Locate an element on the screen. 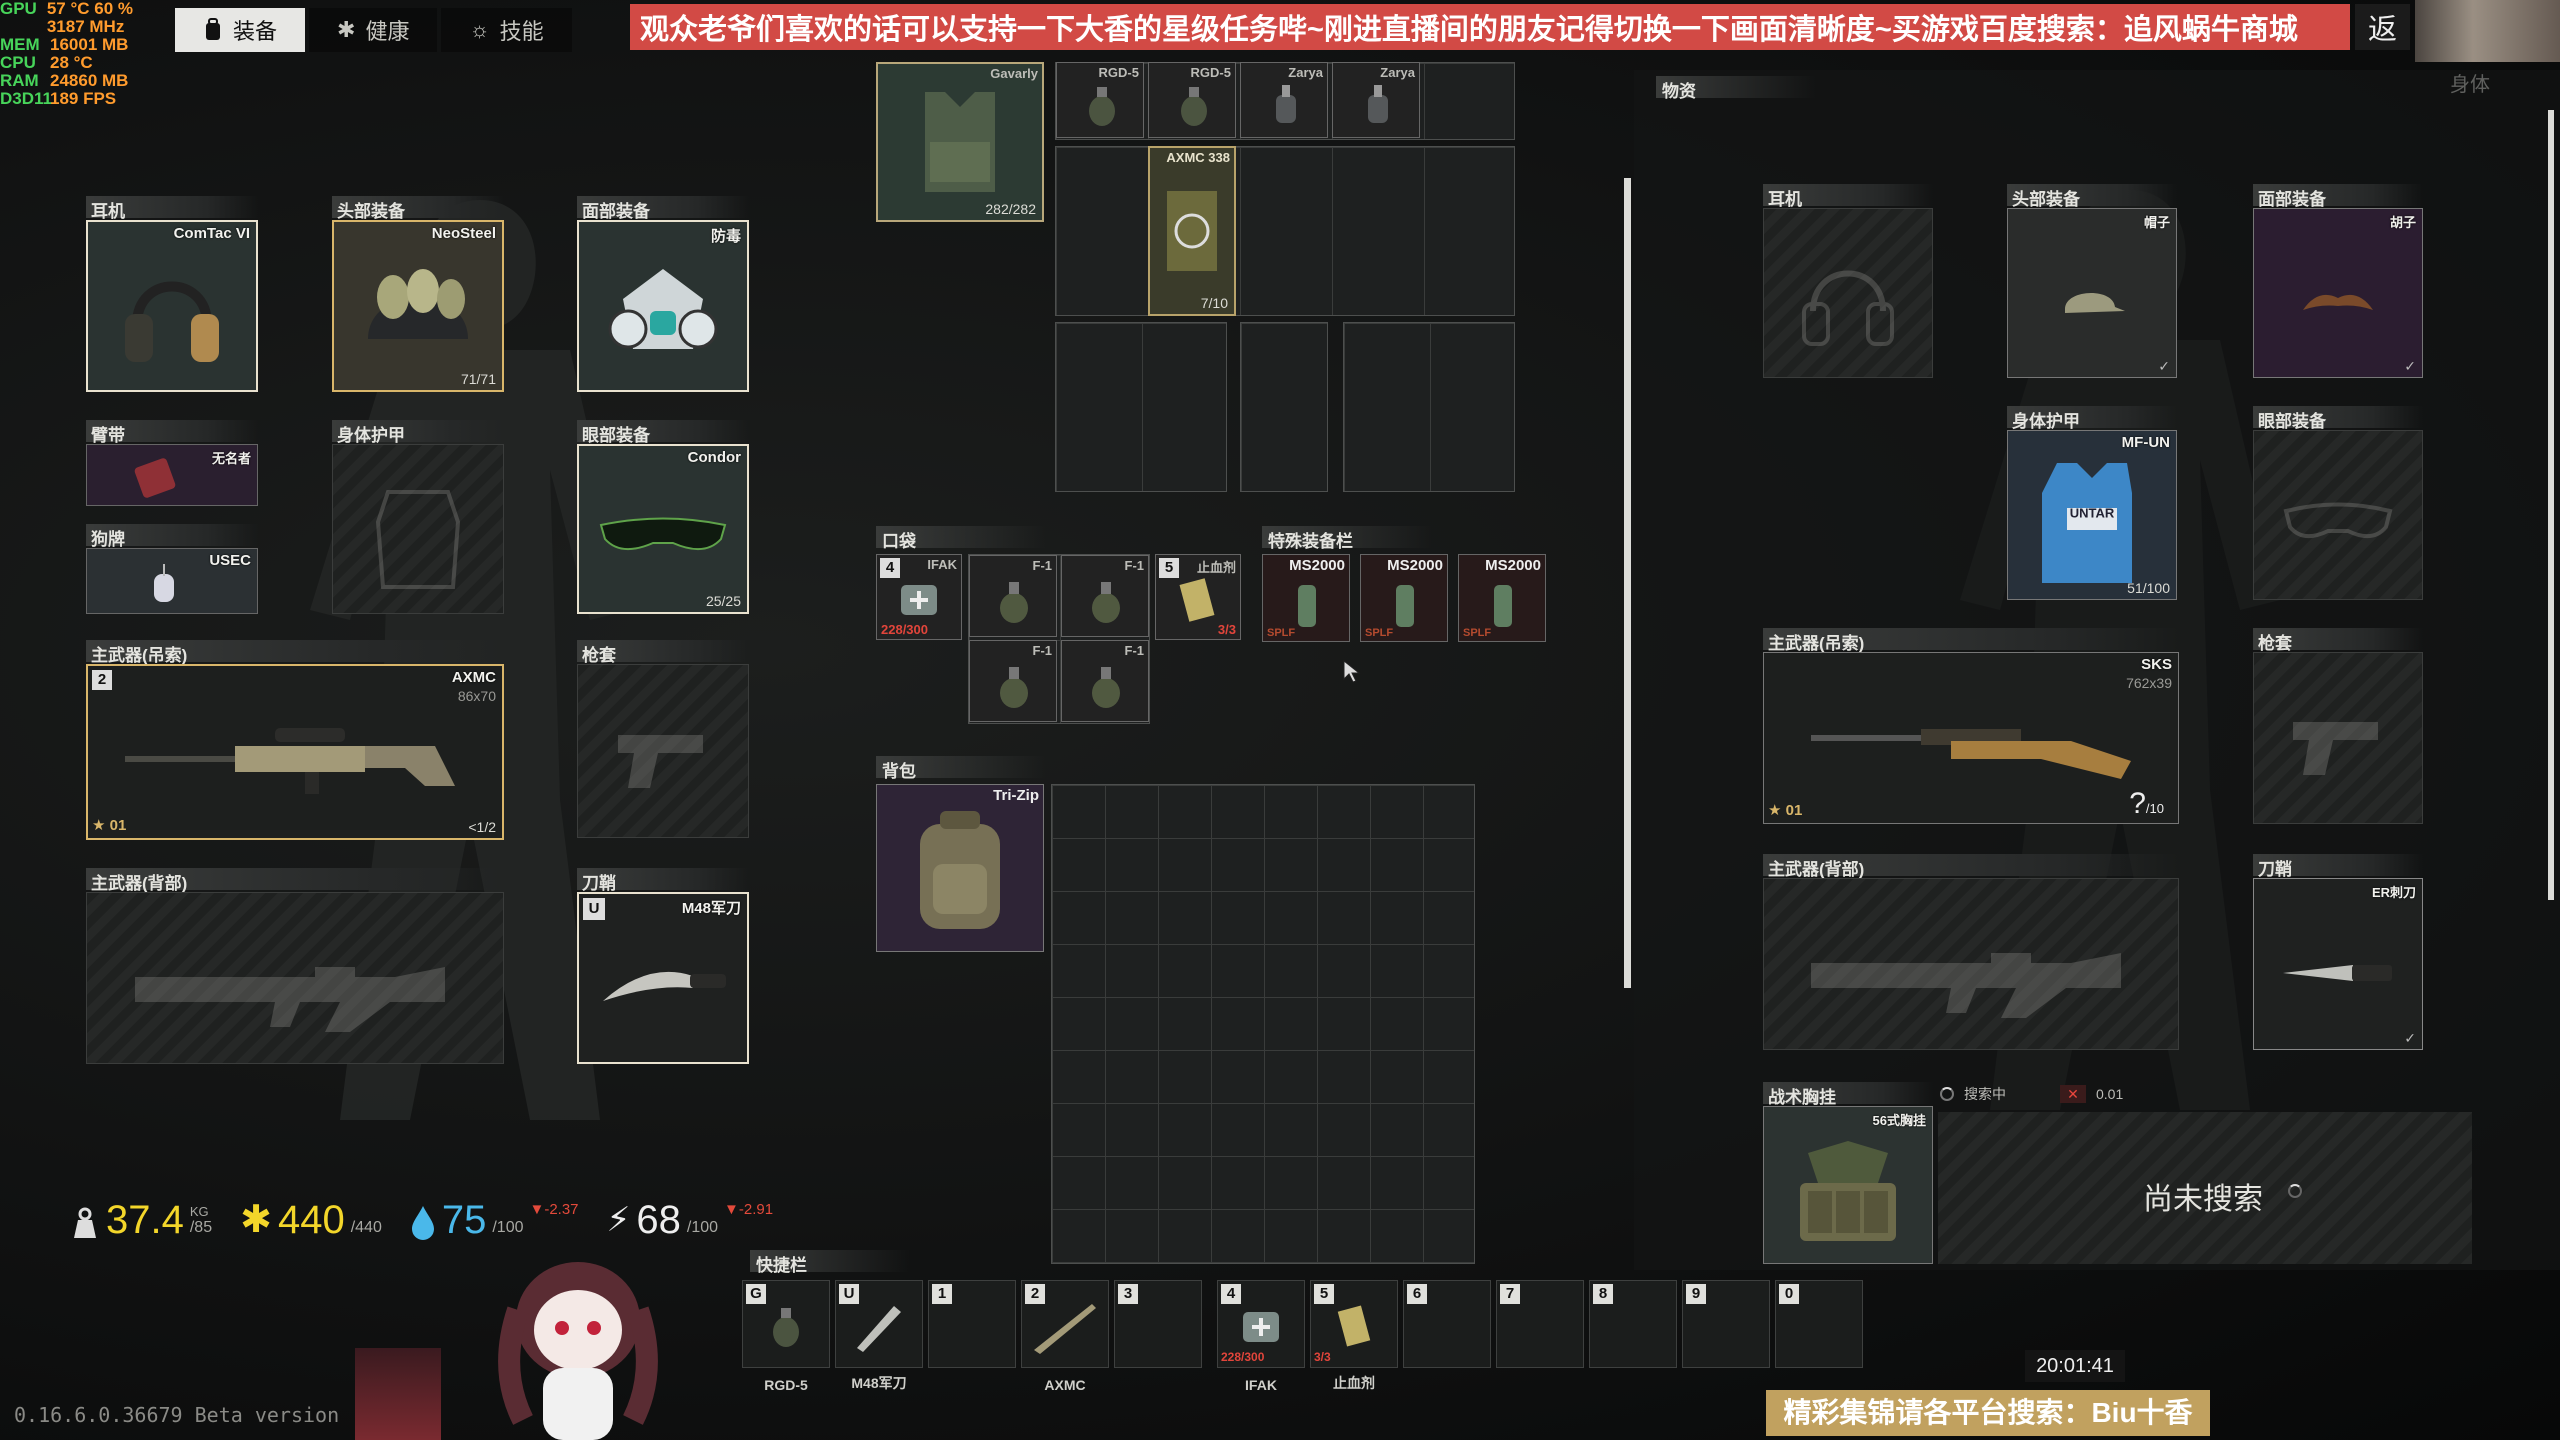 The height and width of the screenshot is (1440, 2560). rig-magazine-slot: AXMC 338 7/10 is located at coordinates (1192, 231).